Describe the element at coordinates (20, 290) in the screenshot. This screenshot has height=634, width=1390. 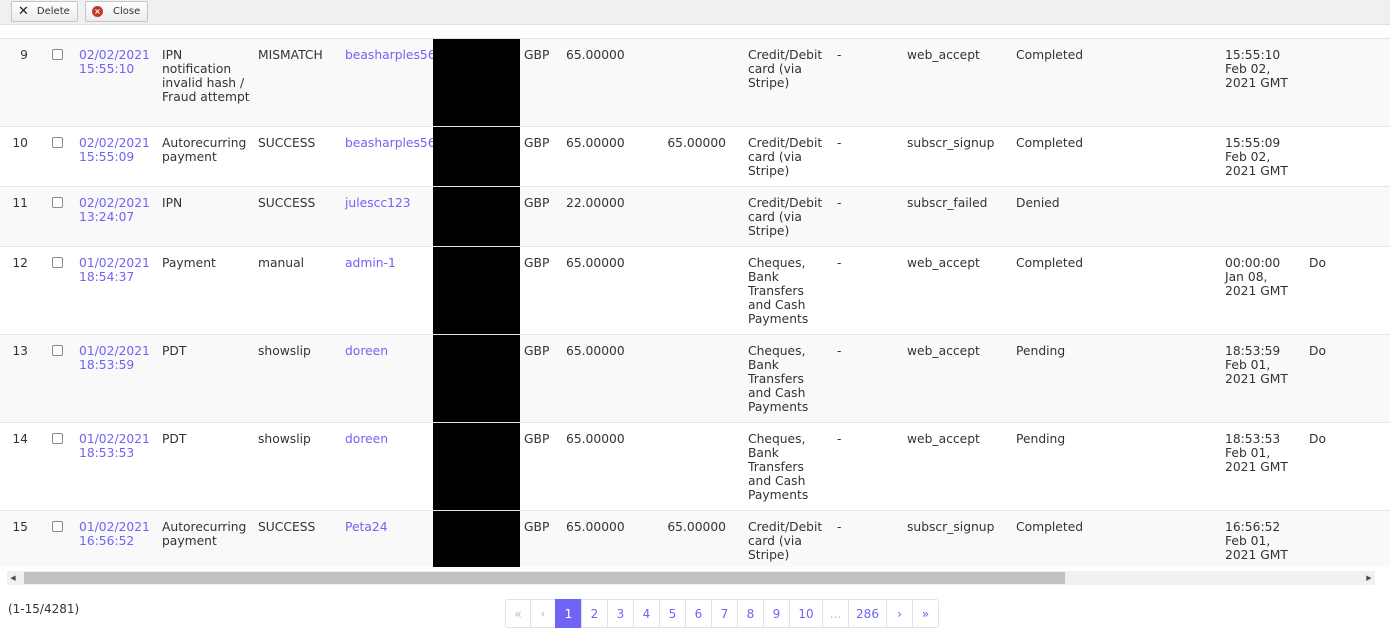
I see `row-number: 12` at that location.